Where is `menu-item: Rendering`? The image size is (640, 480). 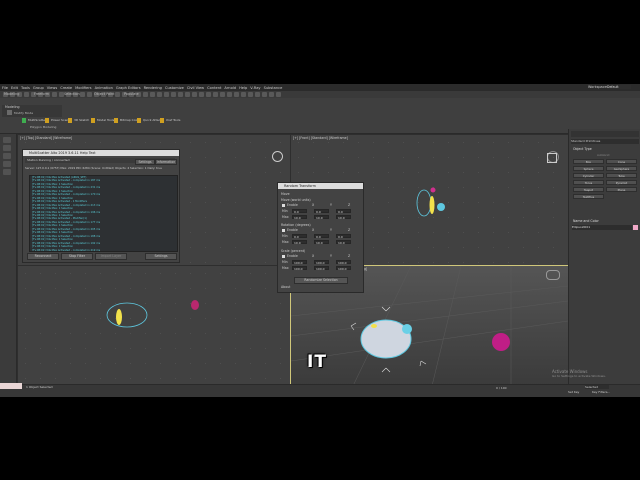
menu-item: Rendering is located at coordinates (153, 88).